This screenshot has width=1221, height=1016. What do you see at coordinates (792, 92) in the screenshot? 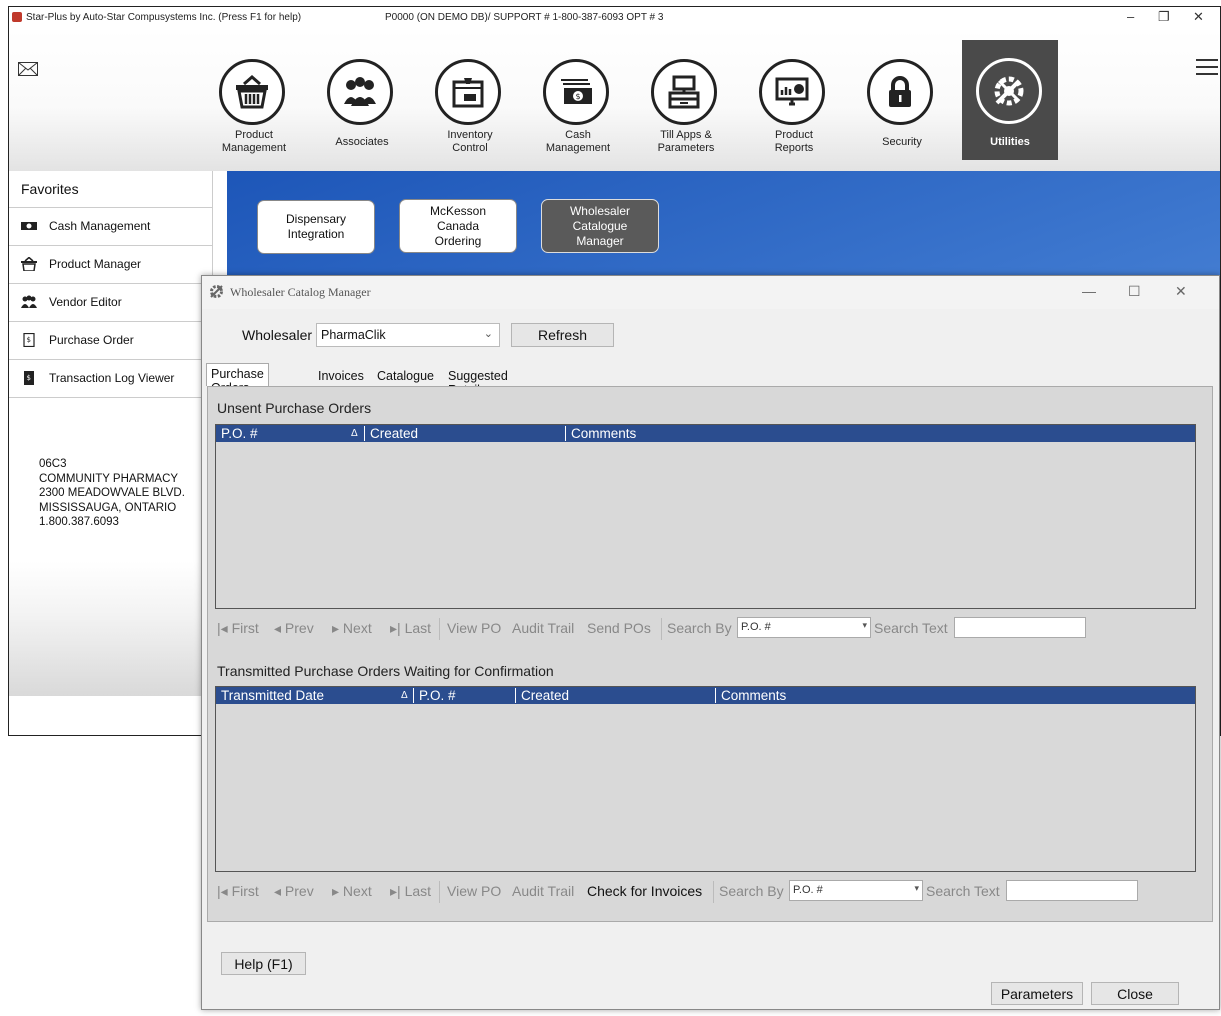
I see `chart-monitor-icon` at bounding box center [792, 92].